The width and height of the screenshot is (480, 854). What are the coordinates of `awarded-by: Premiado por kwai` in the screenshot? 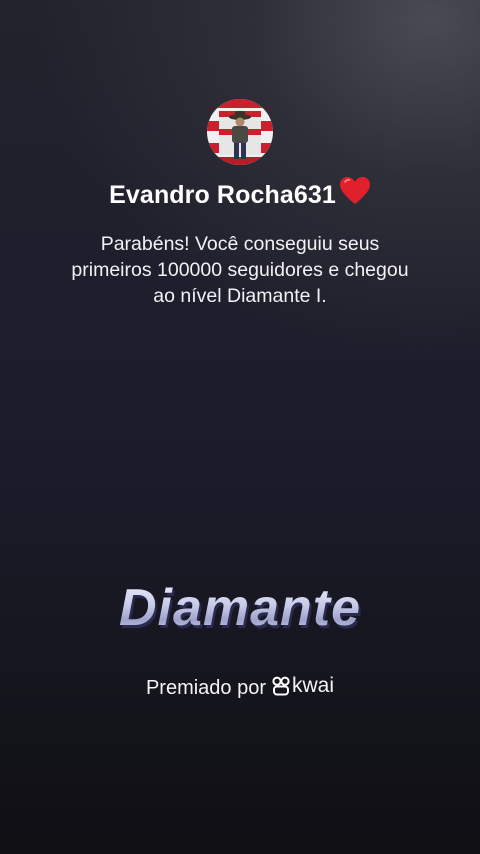 It's located at (240, 687).